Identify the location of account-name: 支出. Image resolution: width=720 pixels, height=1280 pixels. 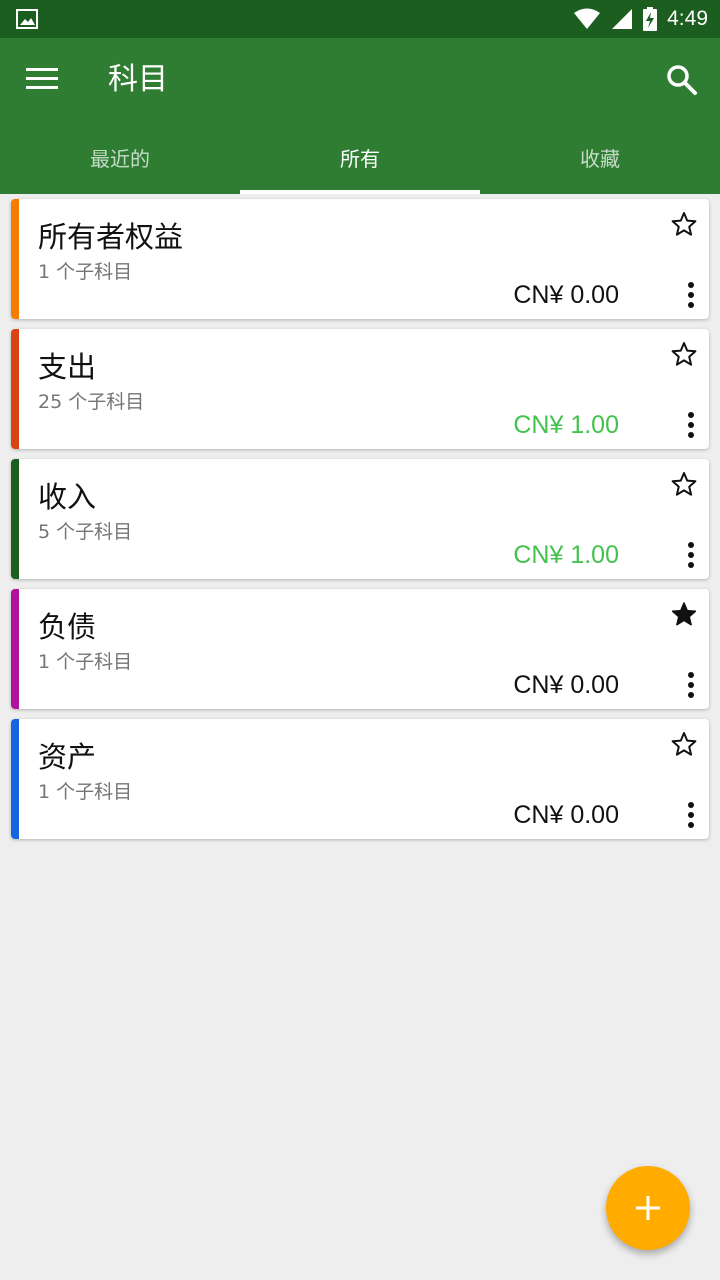
(67, 367).